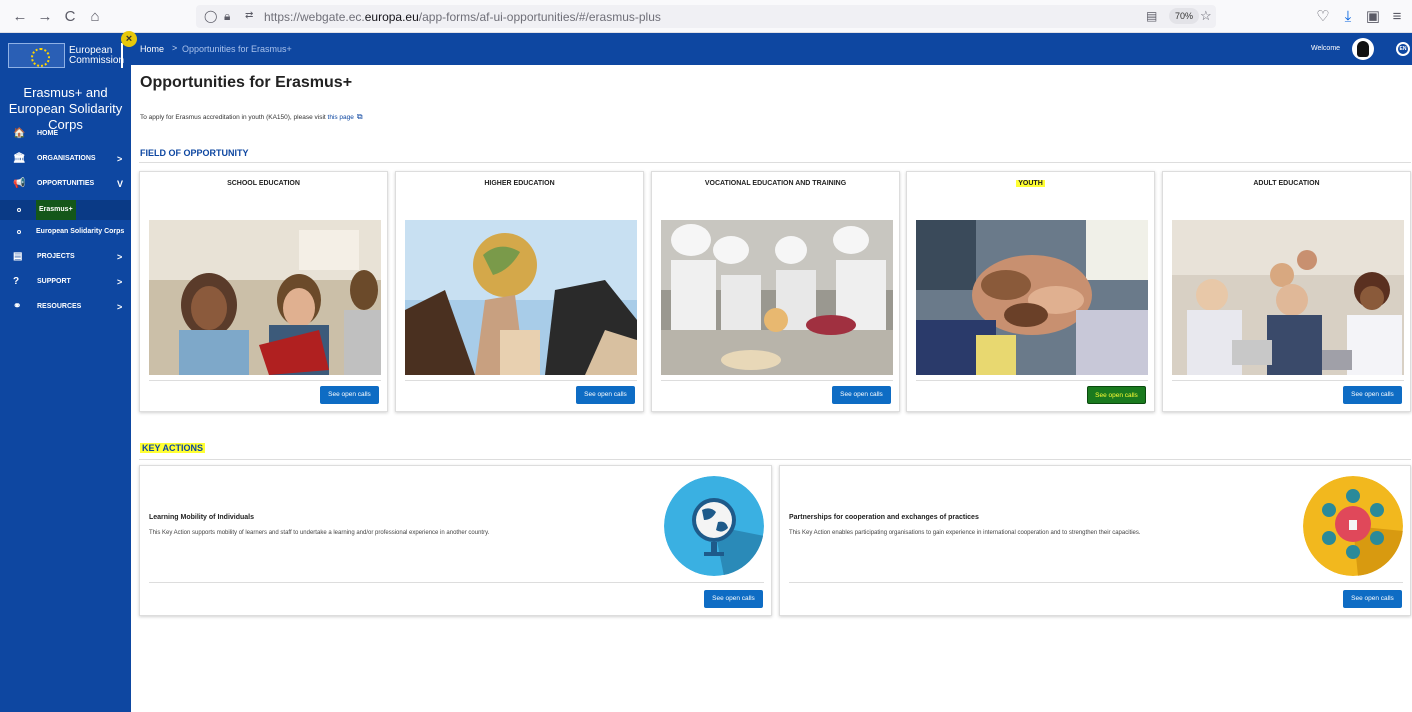 The image size is (1412, 712). I want to click on close-icon: ×, so click(129, 39).